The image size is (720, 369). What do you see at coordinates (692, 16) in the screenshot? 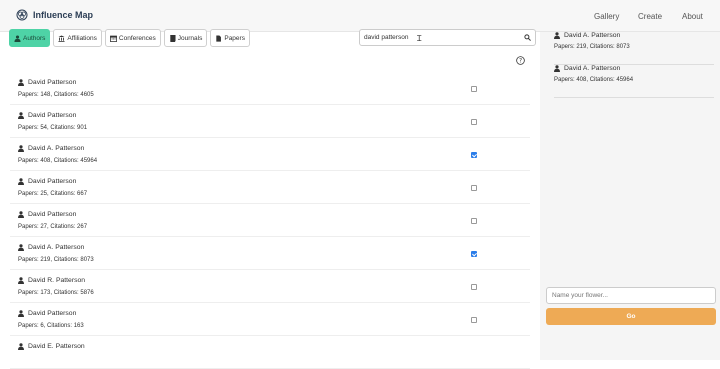
I see `nav-about-link: About` at bounding box center [692, 16].